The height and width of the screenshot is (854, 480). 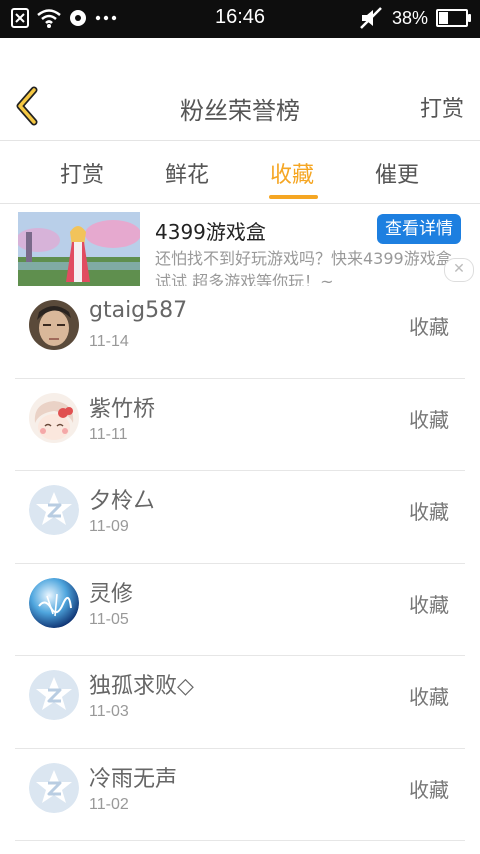 I want to click on tab-flowers: 鲜花, so click(x=187, y=173).